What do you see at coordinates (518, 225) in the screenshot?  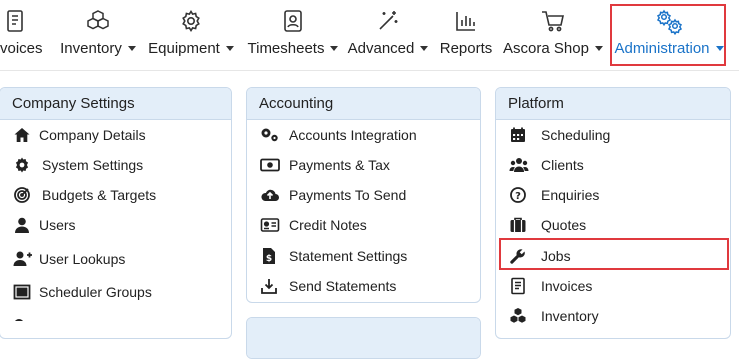 I see `briefcase-icon` at bounding box center [518, 225].